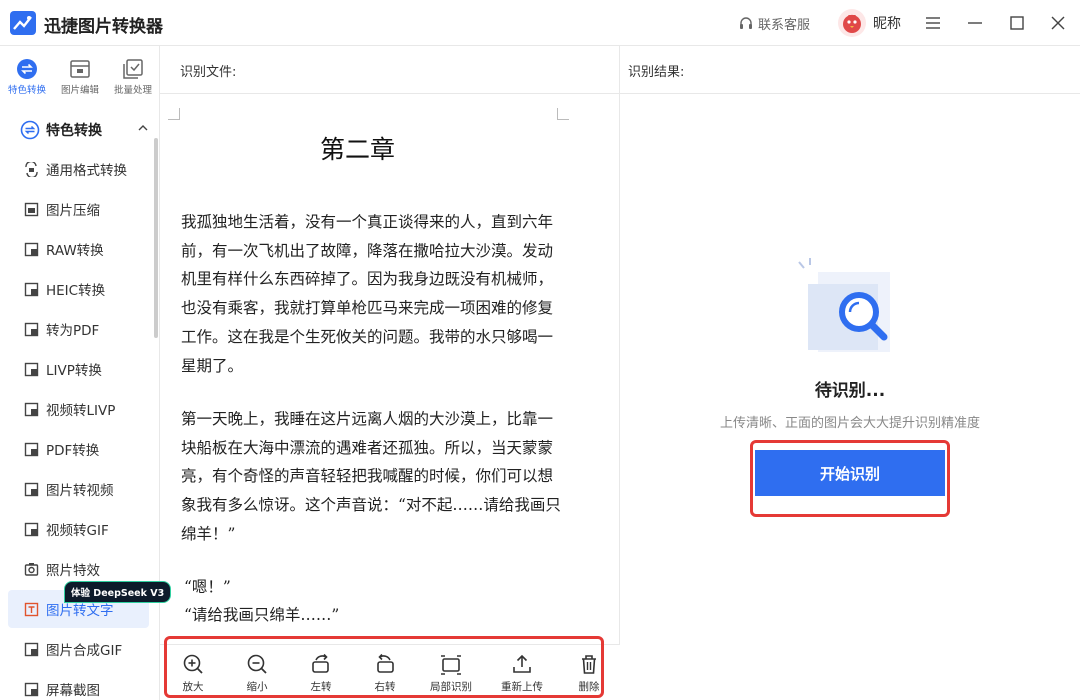 The image size is (1080, 700). I want to click on gif-compose-icon, so click(31, 649).